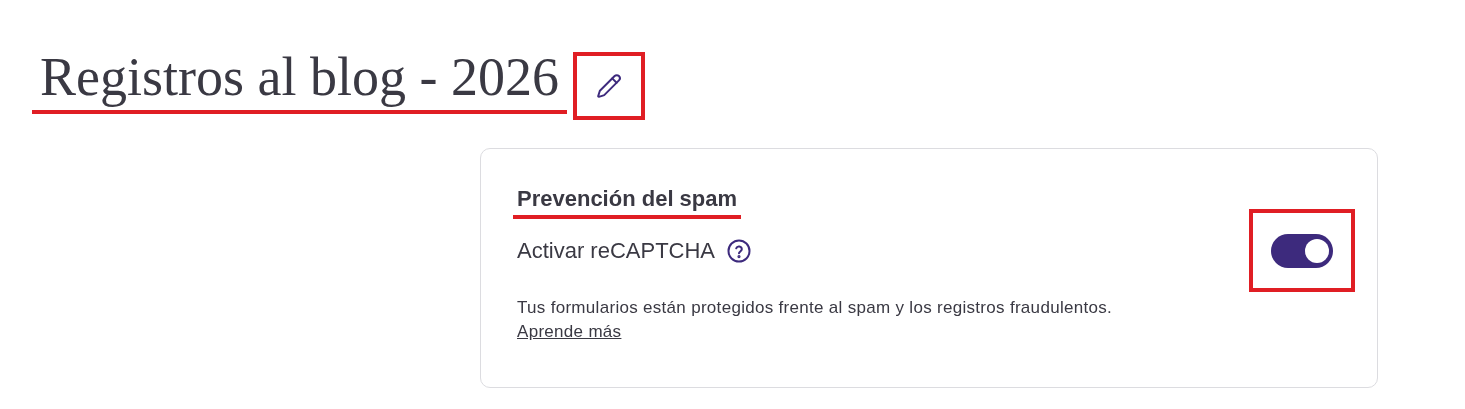 The width and height of the screenshot is (1465, 409). I want to click on pencil-icon, so click(608, 86).